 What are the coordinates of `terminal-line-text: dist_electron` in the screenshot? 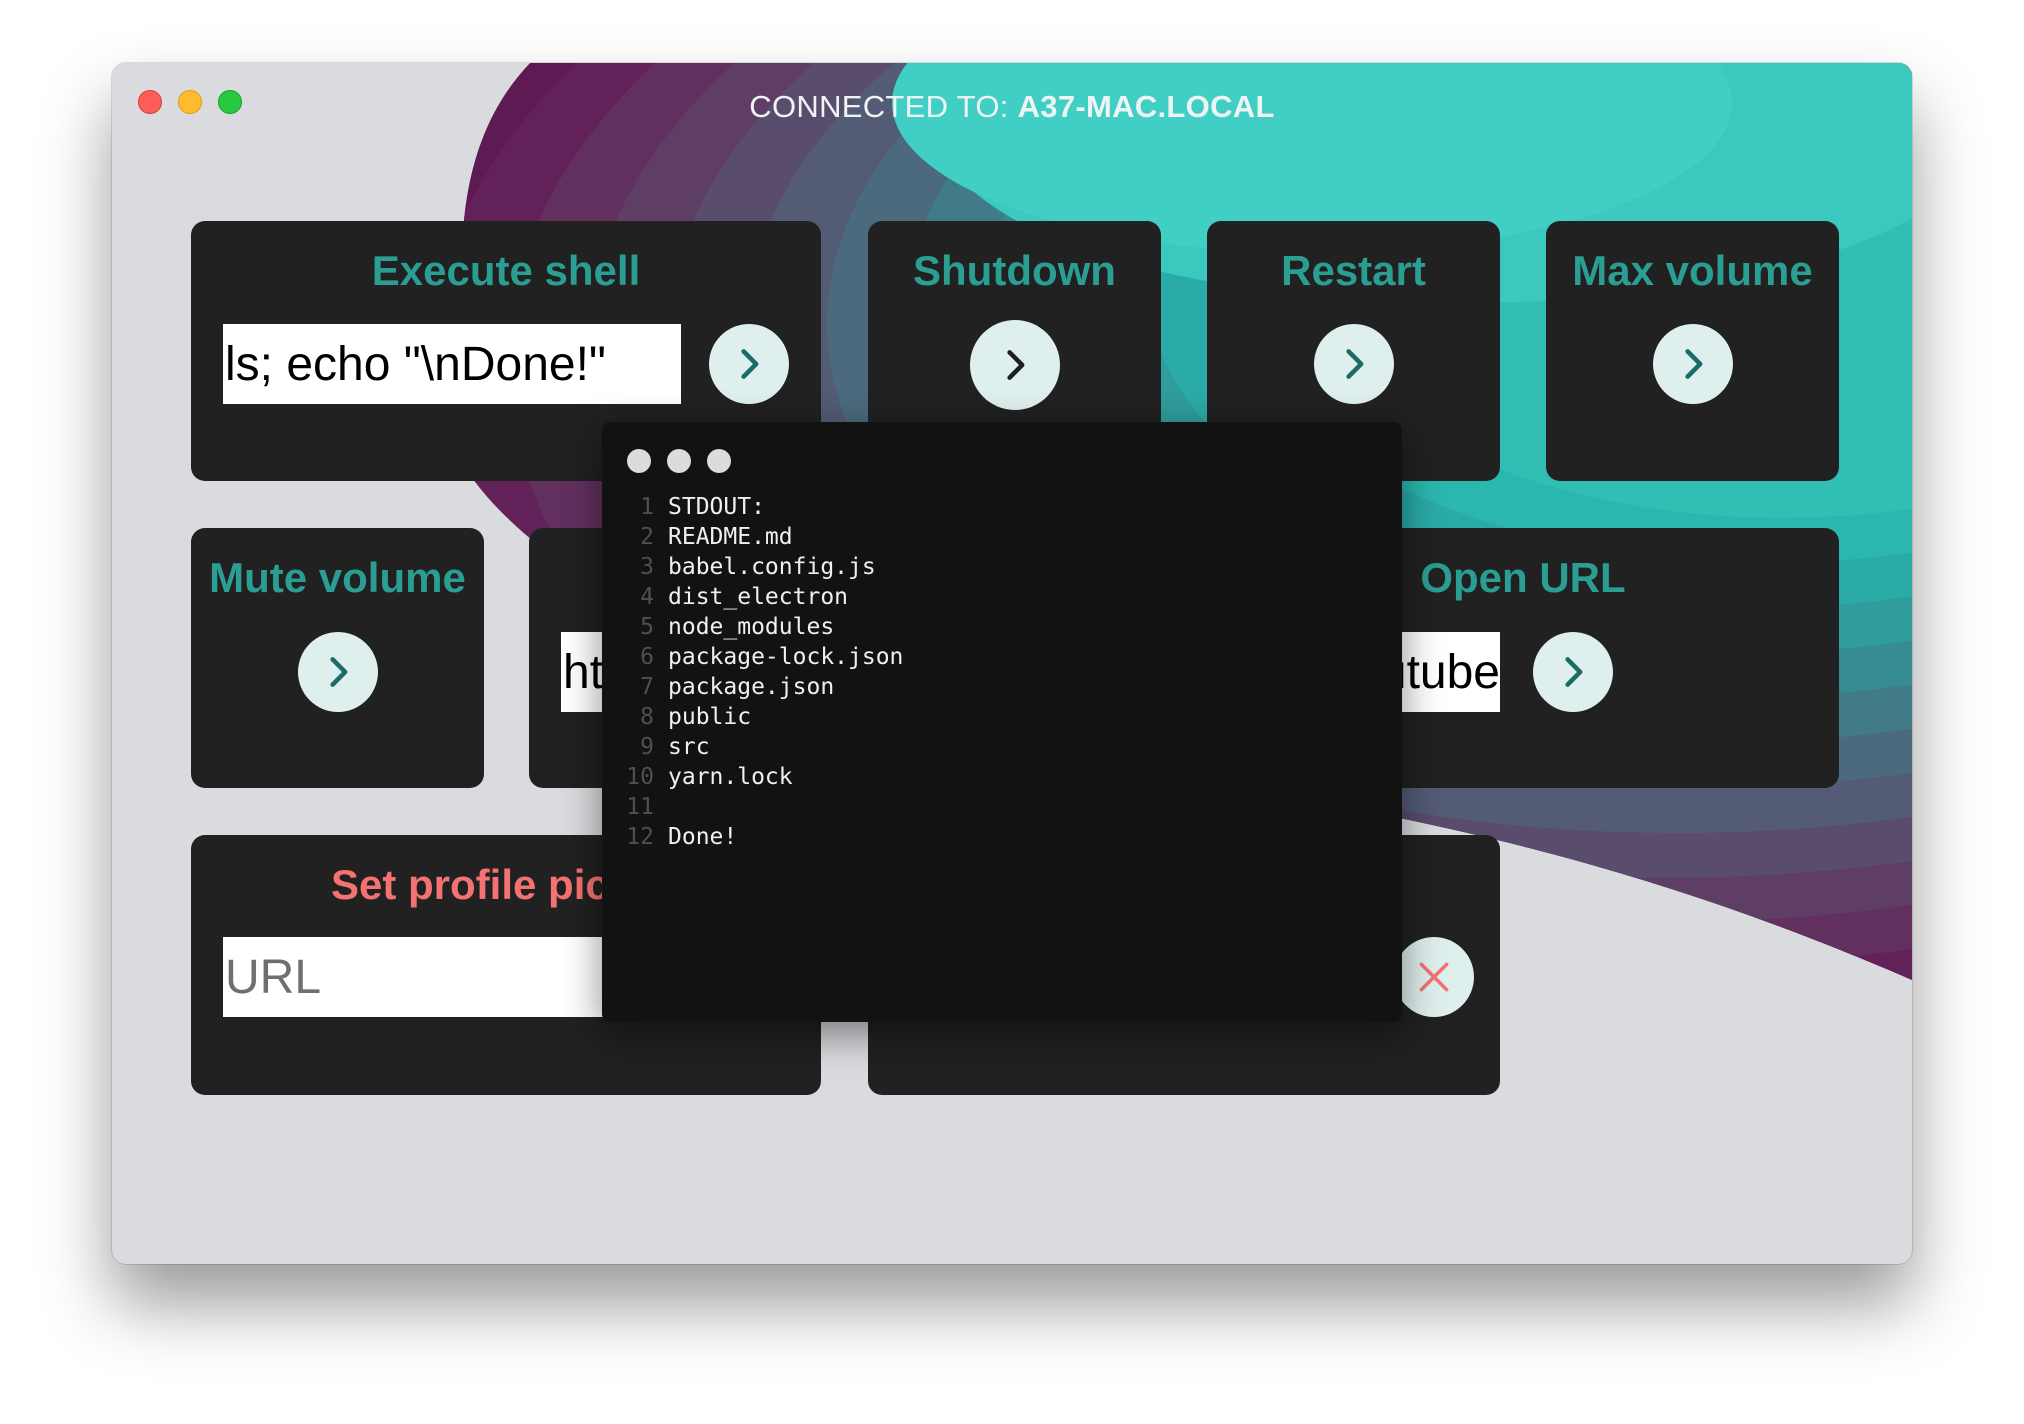 It's located at (758, 597).